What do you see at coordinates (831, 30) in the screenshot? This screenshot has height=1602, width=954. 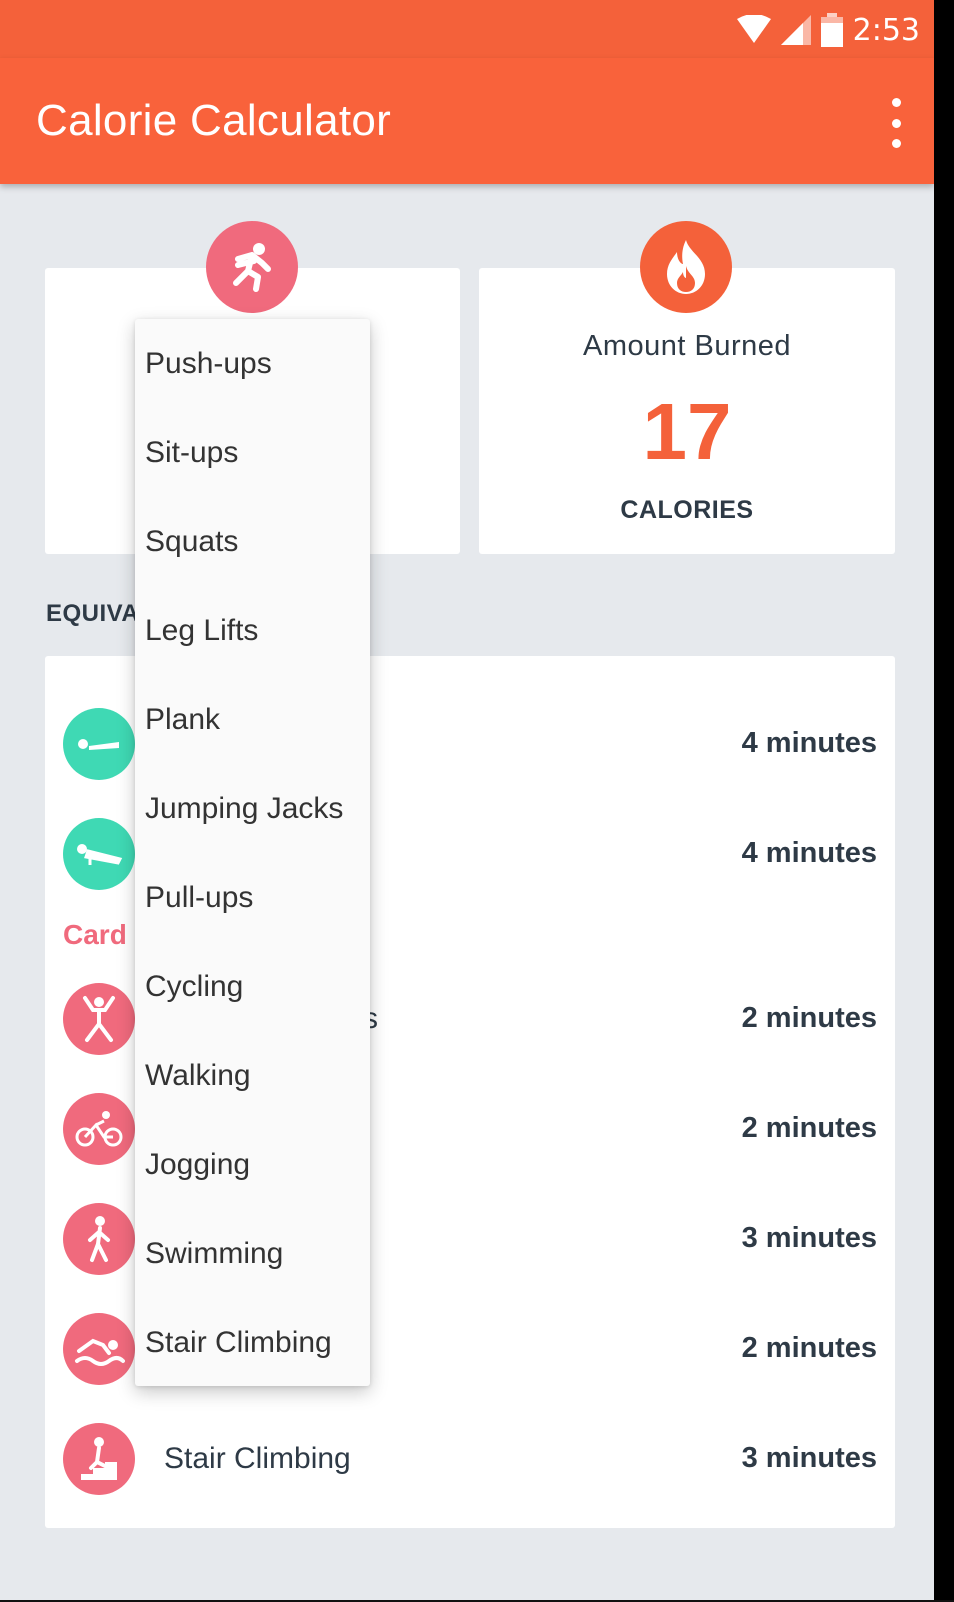 I see `battery-icon` at bounding box center [831, 30].